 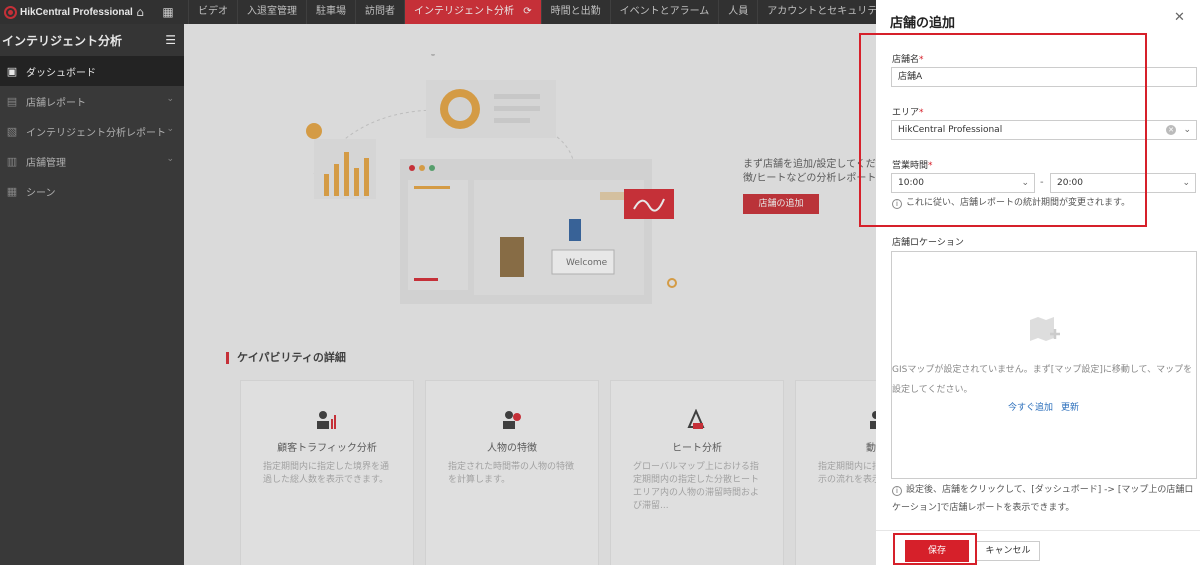 What do you see at coordinates (928, 243) in the screenshot?
I see `location-label: 店舗ロケーション` at bounding box center [928, 243].